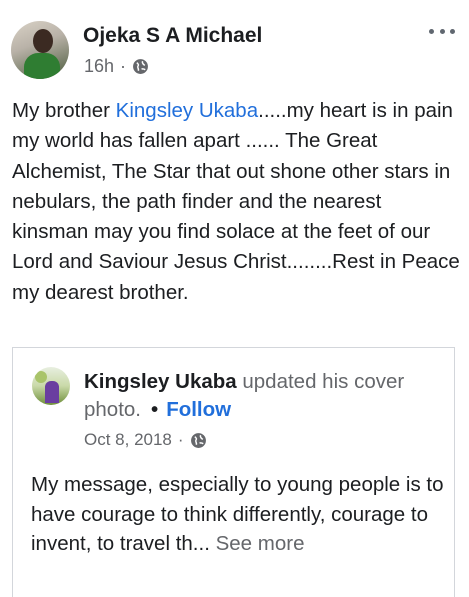 The image size is (469, 597). Describe the element at coordinates (160, 381) in the screenshot. I see `shared-author-name: Kingsley Ukaba` at that location.